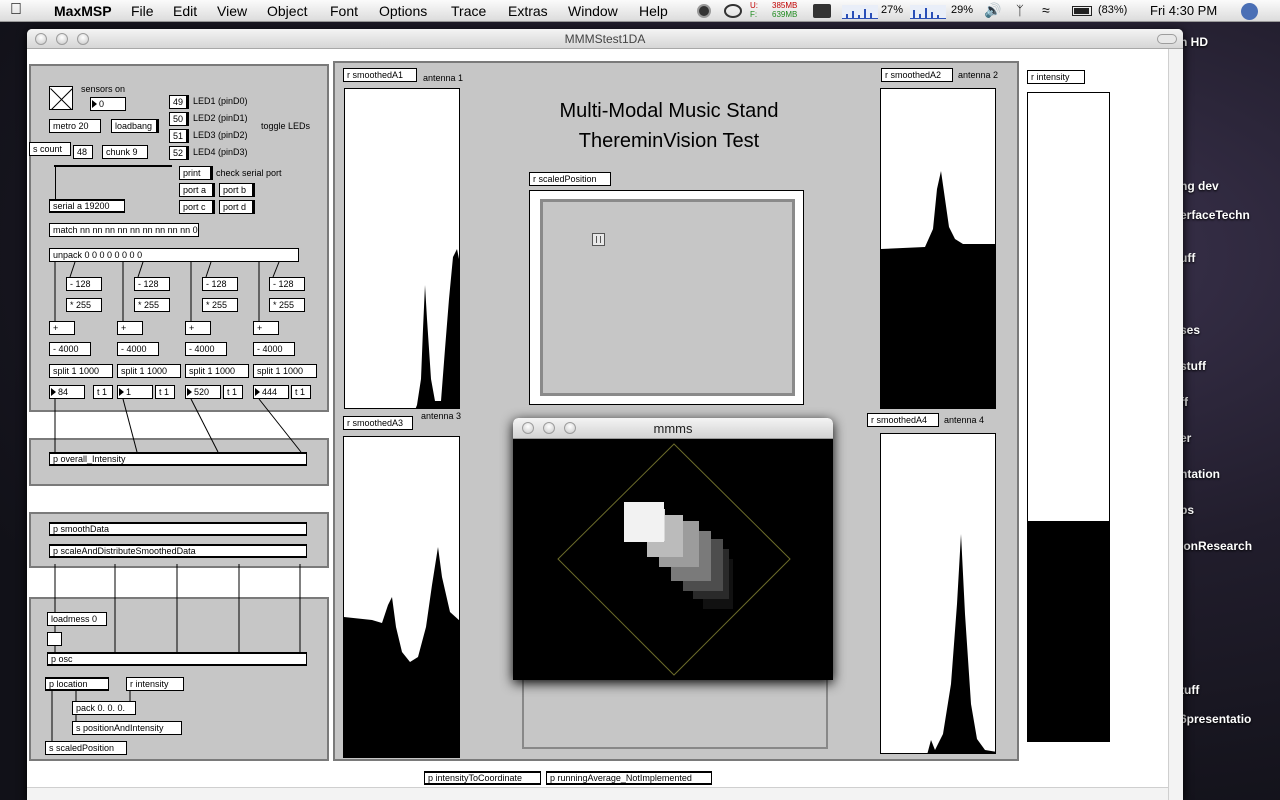 The image size is (1280, 800). I want to click on memory-used: 385MB, so click(785, 5).